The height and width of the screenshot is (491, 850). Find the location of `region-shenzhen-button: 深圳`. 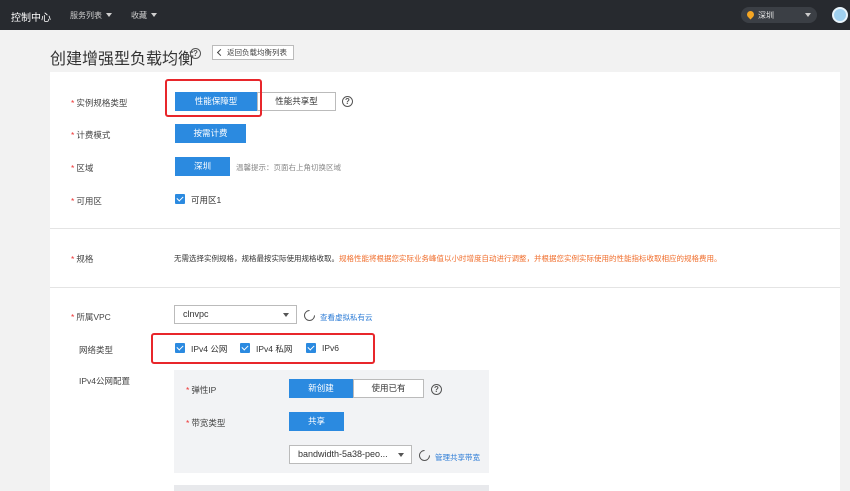

region-shenzhen-button: 深圳 is located at coordinates (202, 166).